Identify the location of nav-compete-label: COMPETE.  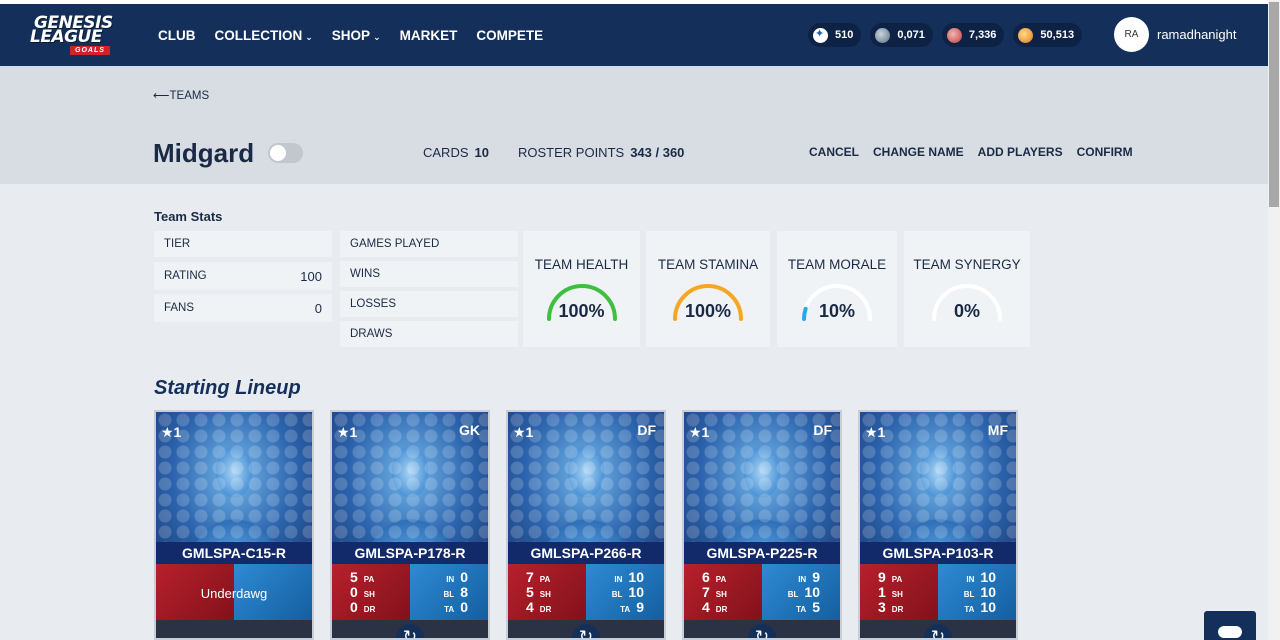
(510, 35).